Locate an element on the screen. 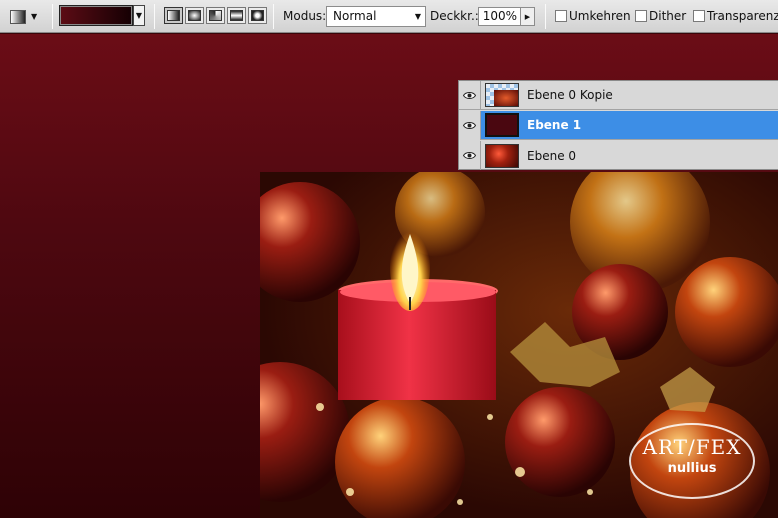 This screenshot has height=518, width=778. layer-row-ebene-1: Ebene 1 is located at coordinates (618, 125).